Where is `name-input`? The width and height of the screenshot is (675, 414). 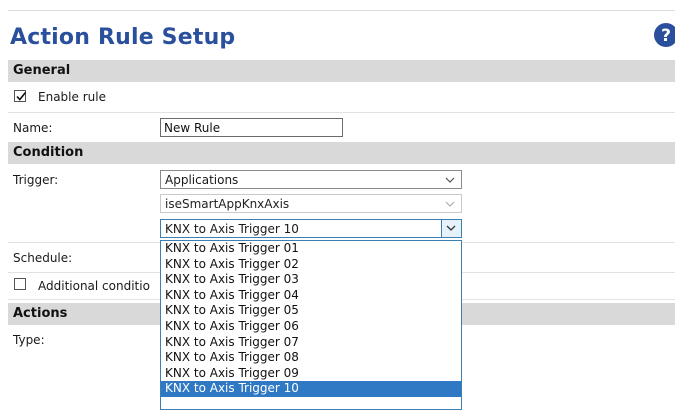
name-input is located at coordinates (251, 127).